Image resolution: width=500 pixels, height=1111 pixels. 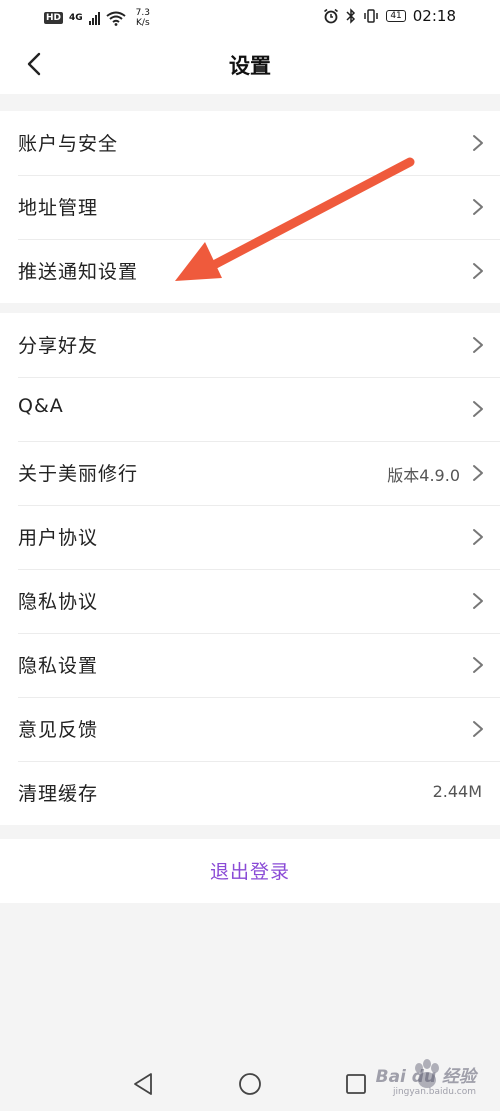 I want to click on watermark-url: jingyan.baidu.com, so click(x=434, y=1092).